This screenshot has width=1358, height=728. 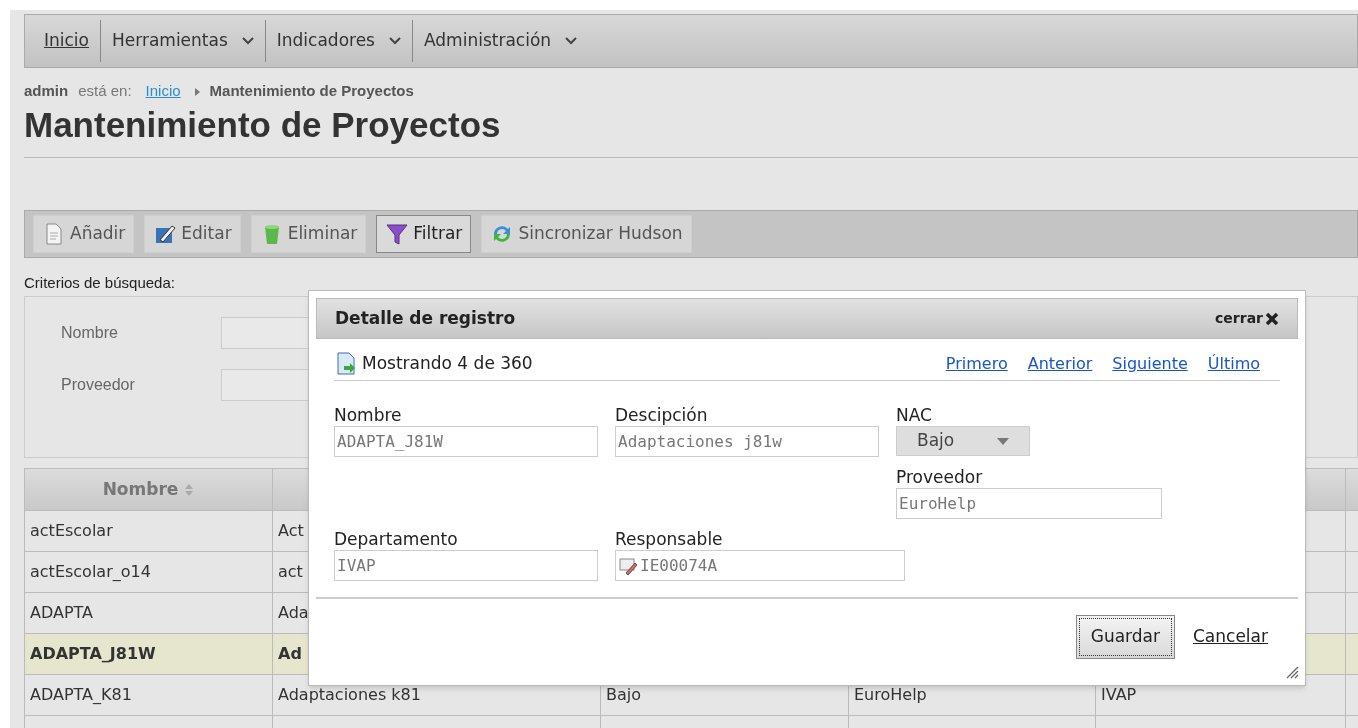 What do you see at coordinates (148, 654) in the screenshot?
I see `table-cell: ADAPTA_J81W` at bounding box center [148, 654].